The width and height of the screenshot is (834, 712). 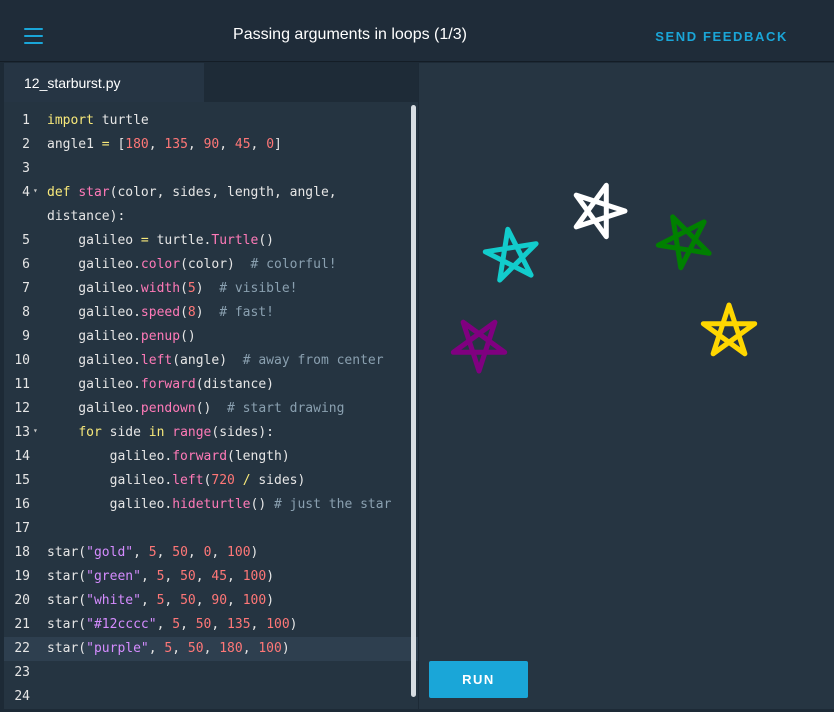 What do you see at coordinates (211, 217) in the screenshot?
I see `code-line: distance):` at bounding box center [211, 217].